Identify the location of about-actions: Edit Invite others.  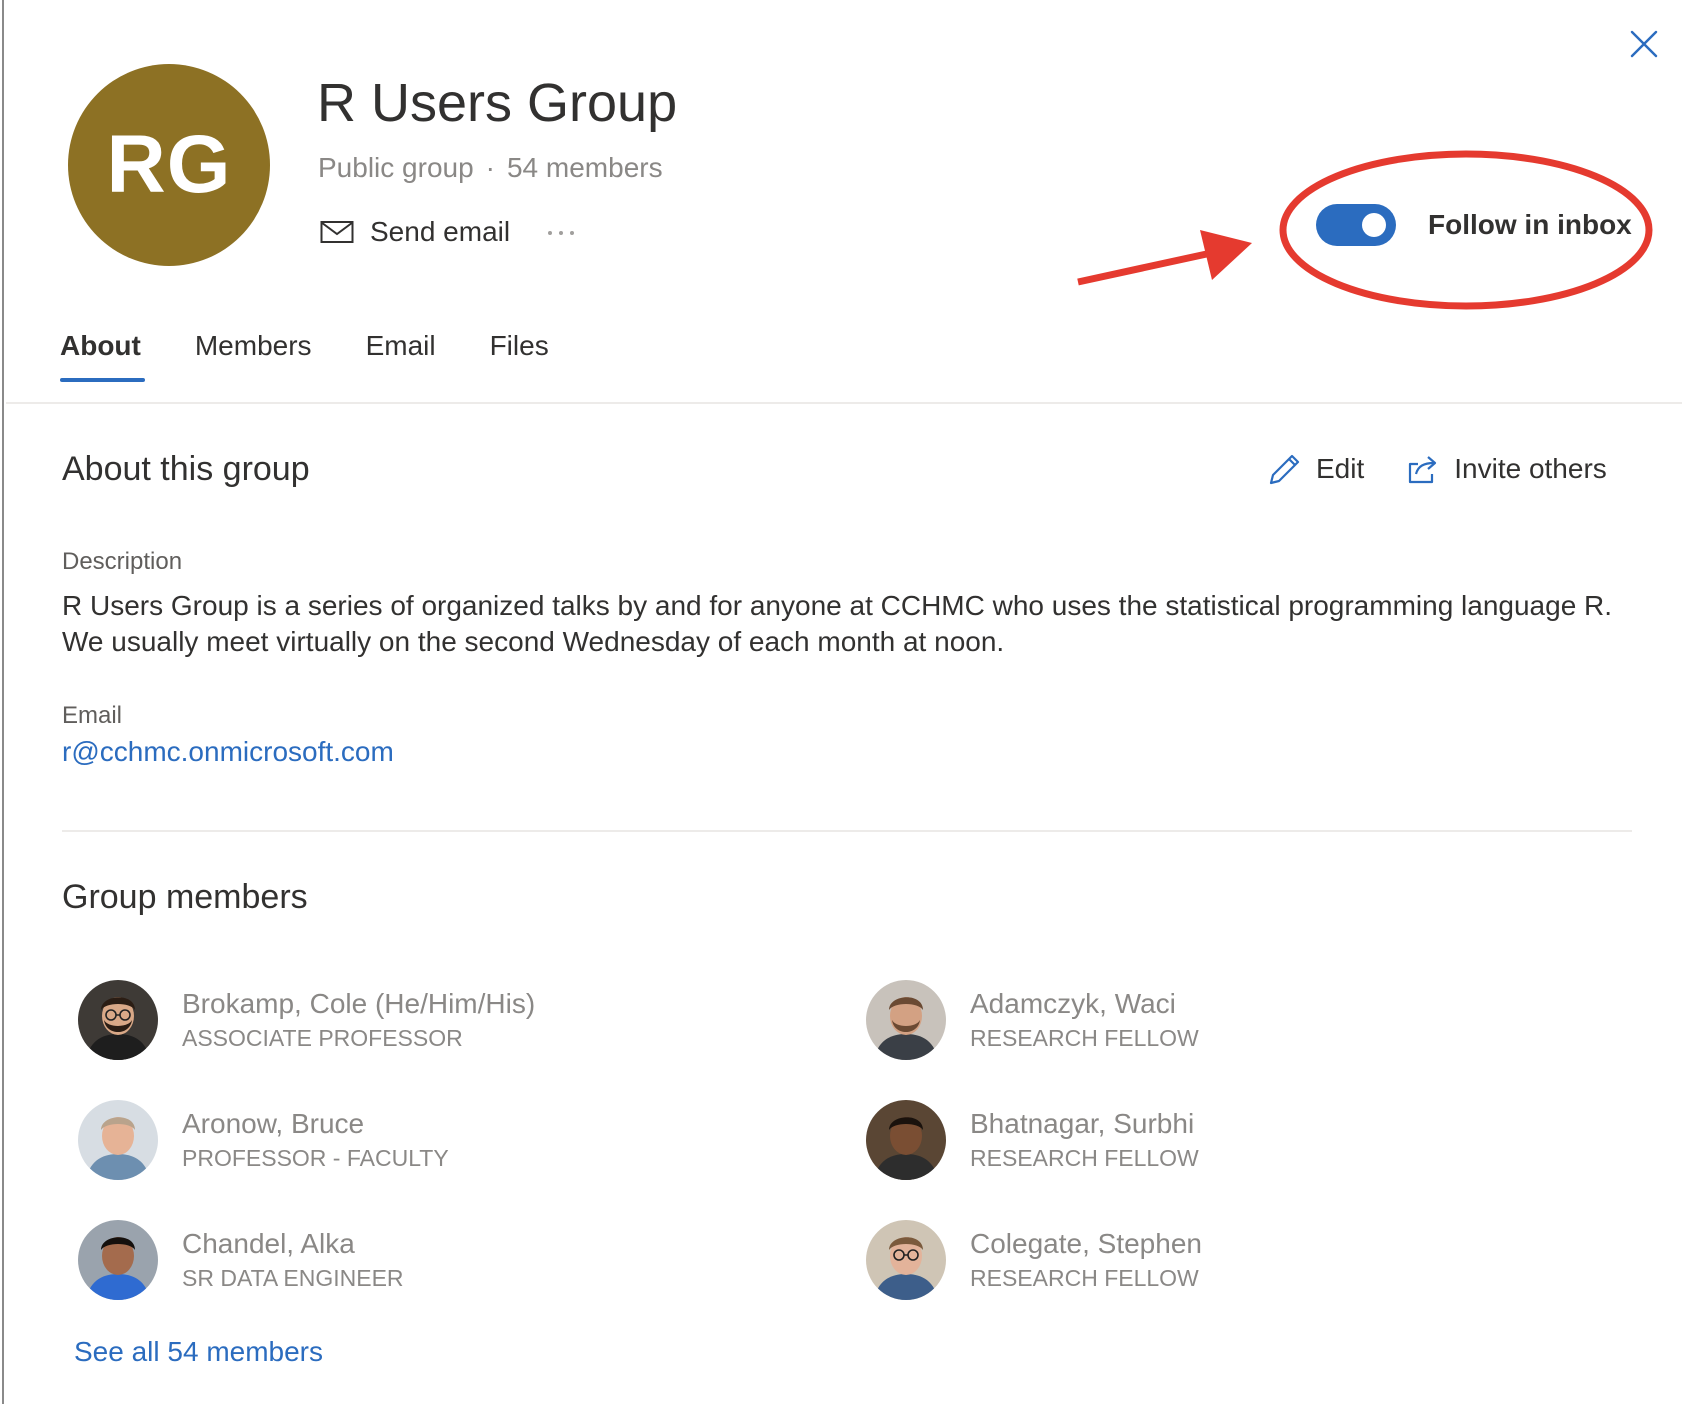
(1437, 469).